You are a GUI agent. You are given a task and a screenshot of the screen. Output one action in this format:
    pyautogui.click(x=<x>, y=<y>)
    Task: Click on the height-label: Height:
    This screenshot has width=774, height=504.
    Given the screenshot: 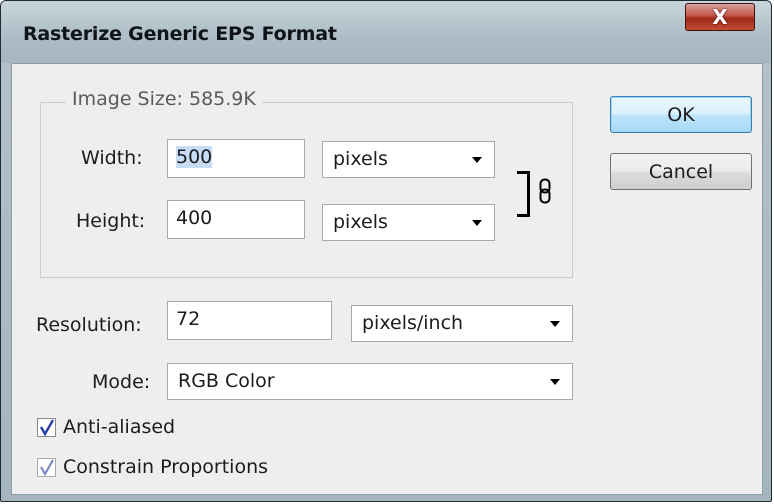 What is the action you would take?
    pyautogui.click(x=111, y=221)
    